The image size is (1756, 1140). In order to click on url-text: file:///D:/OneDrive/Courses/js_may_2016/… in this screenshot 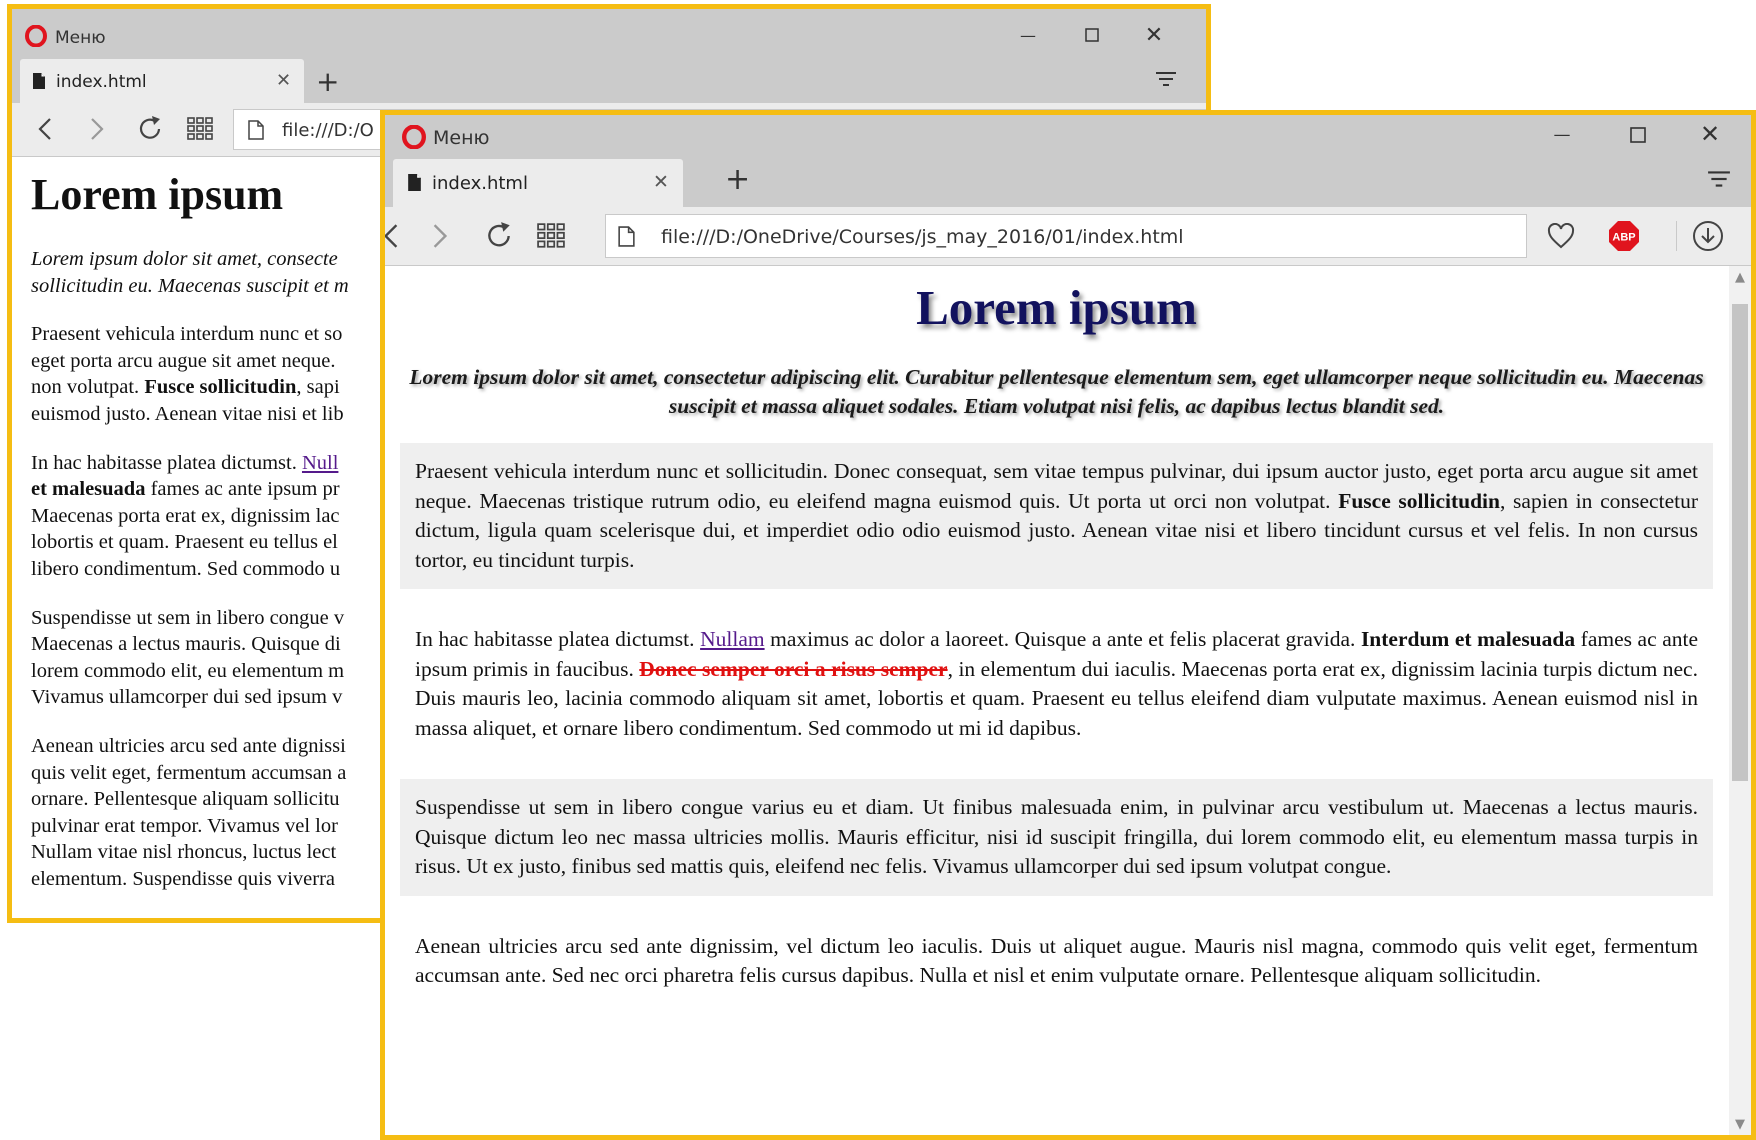, I will do `click(922, 237)`.